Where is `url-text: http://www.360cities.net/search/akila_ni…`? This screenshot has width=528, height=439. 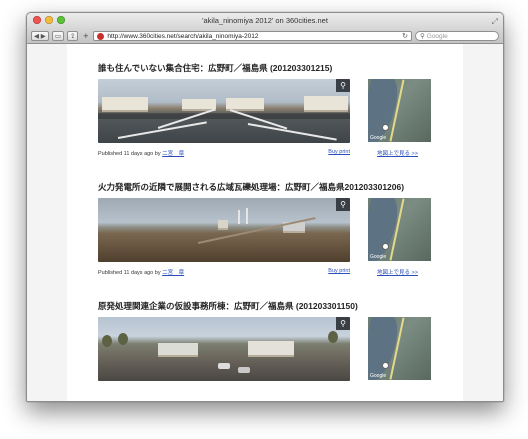 url-text: http://www.360cities.net/search/akila_ni… is located at coordinates (183, 36).